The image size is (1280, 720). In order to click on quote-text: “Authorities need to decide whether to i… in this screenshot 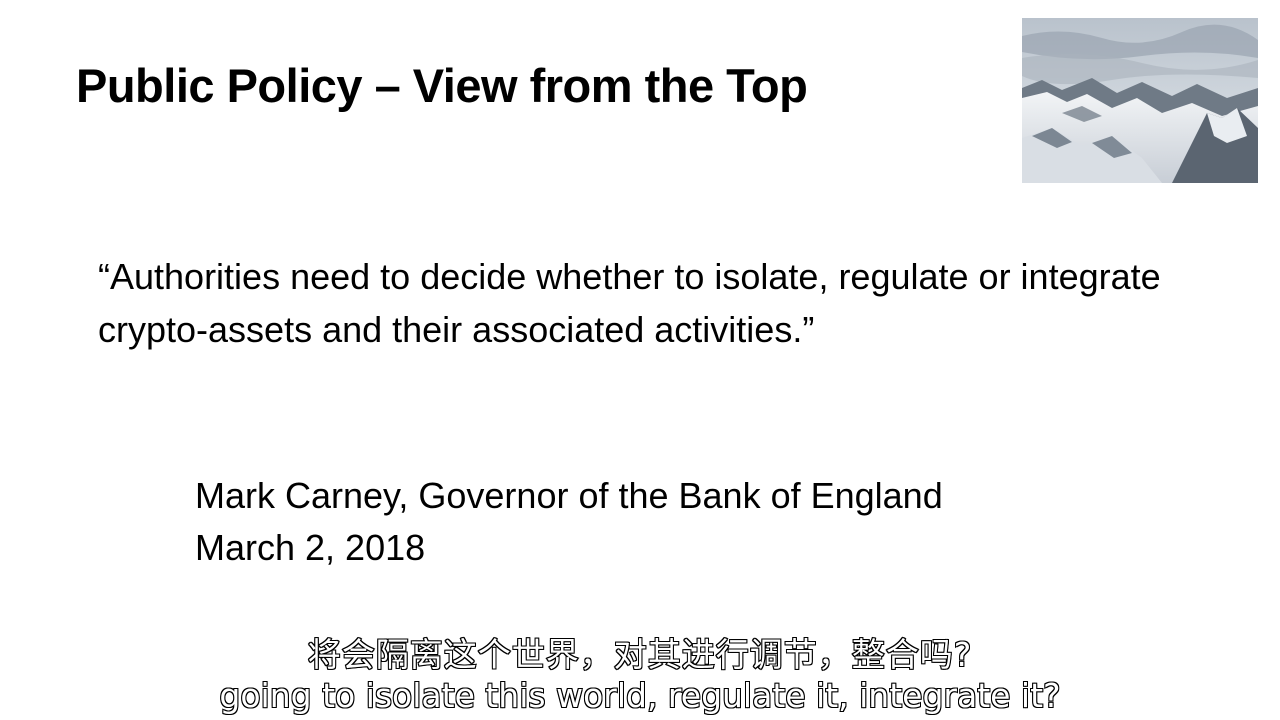, I will do `click(629, 303)`.